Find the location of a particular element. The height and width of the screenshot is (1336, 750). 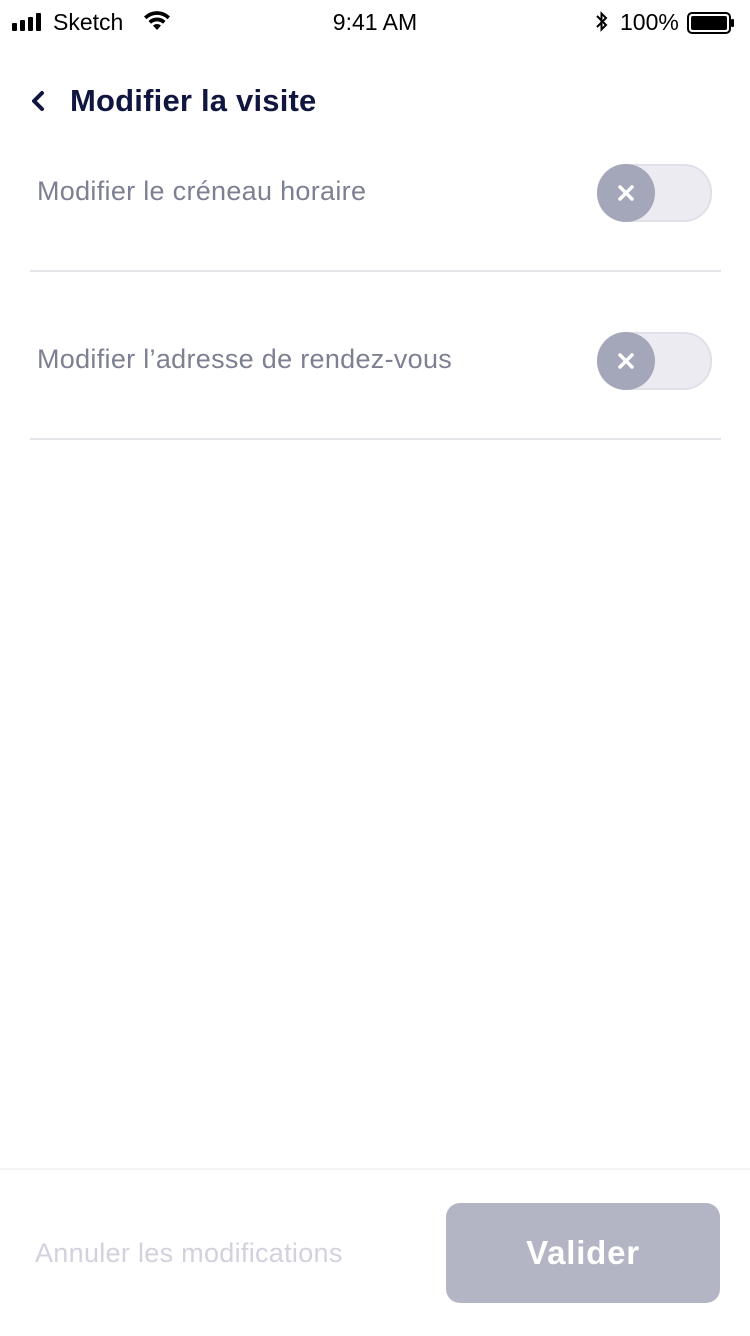

chevron-left-icon is located at coordinates (41, 101).